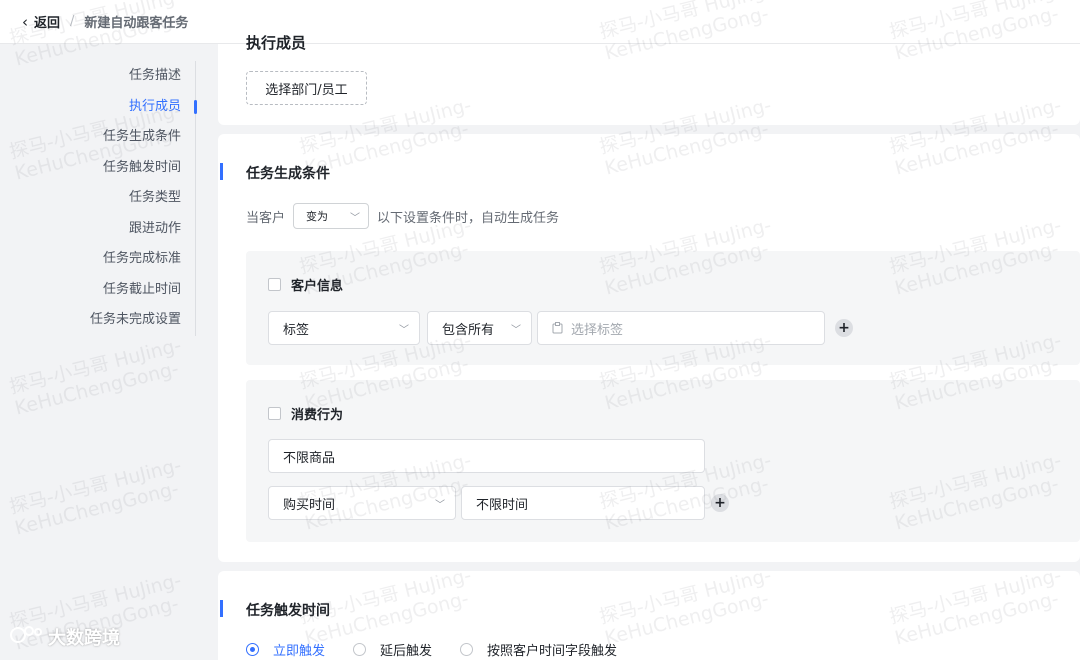  What do you see at coordinates (274, 413) in the screenshot?
I see `consumption-checkbox` at bounding box center [274, 413].